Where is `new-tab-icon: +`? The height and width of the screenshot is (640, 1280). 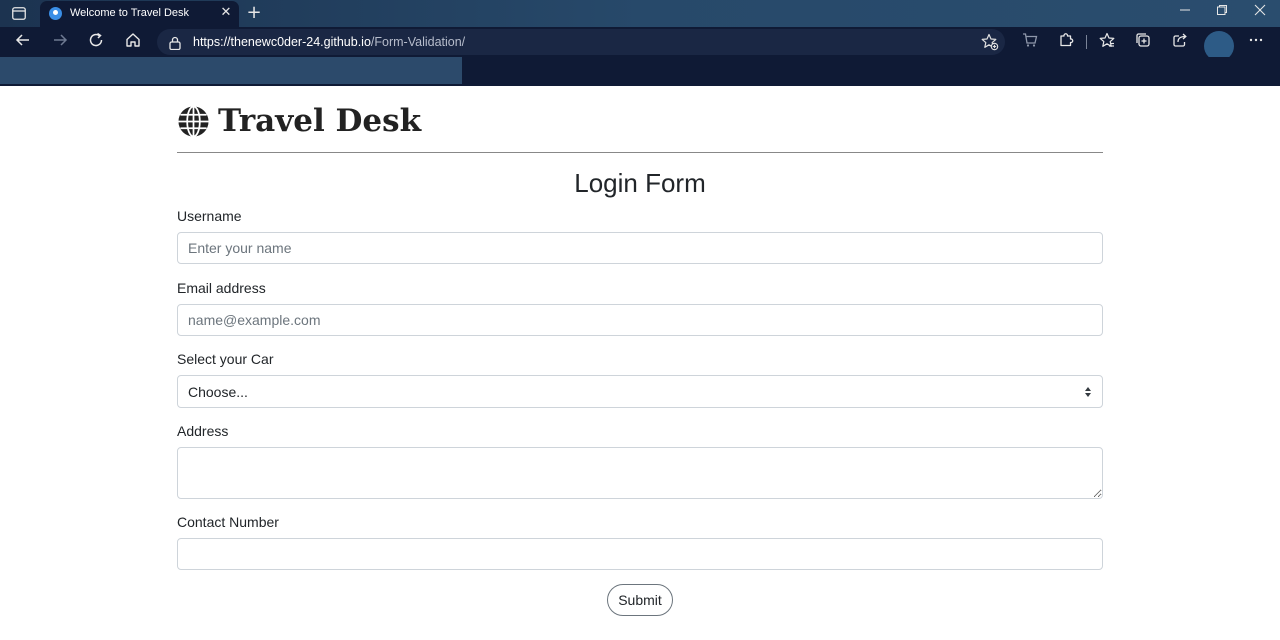
new-tab-icon: + is located at coordinates (254, 13).